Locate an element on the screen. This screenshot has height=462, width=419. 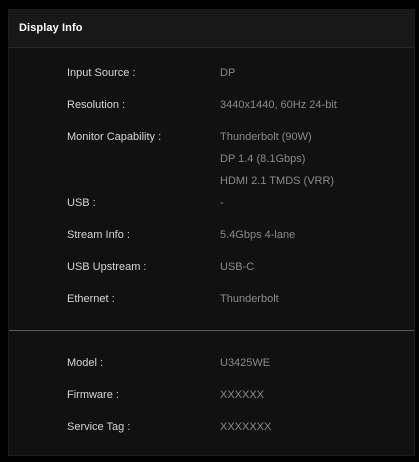
usb-label: USB : is located at coordinates (81, 203).